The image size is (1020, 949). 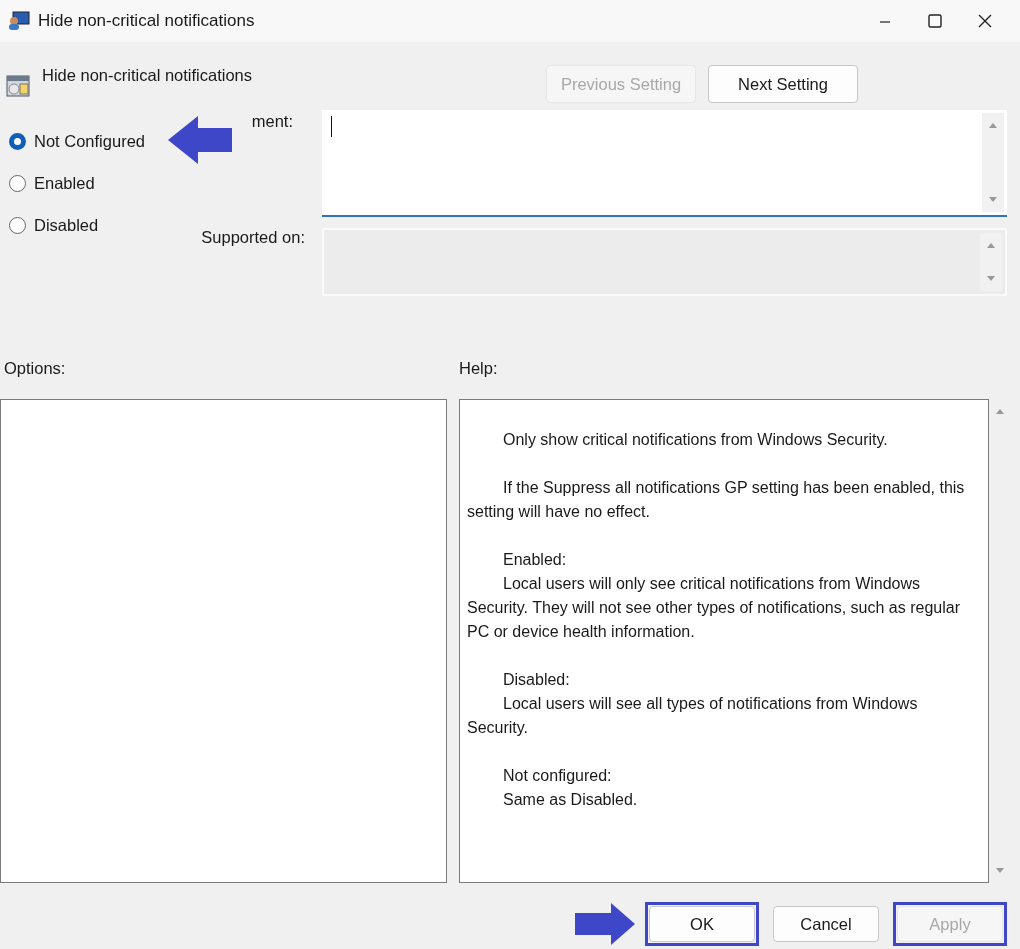 I want to click on comment-label: ment:, so click(x=271, y=121).